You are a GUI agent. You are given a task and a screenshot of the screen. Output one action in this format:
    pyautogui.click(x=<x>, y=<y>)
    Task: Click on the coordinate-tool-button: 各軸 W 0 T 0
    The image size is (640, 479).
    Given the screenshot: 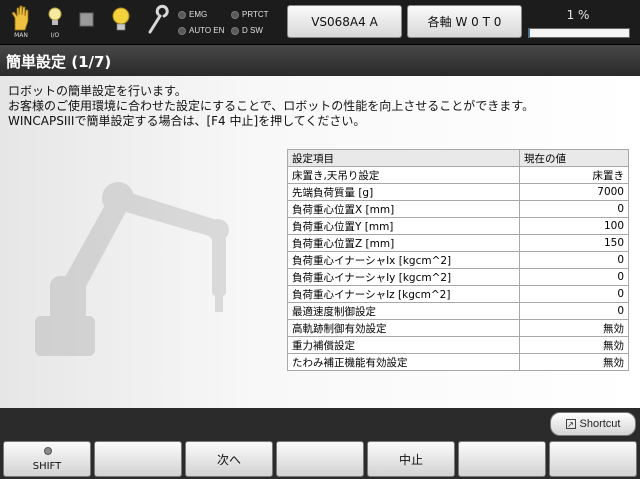 What is the action you would take?
    pyautogui.click(x=464, y=21)
    